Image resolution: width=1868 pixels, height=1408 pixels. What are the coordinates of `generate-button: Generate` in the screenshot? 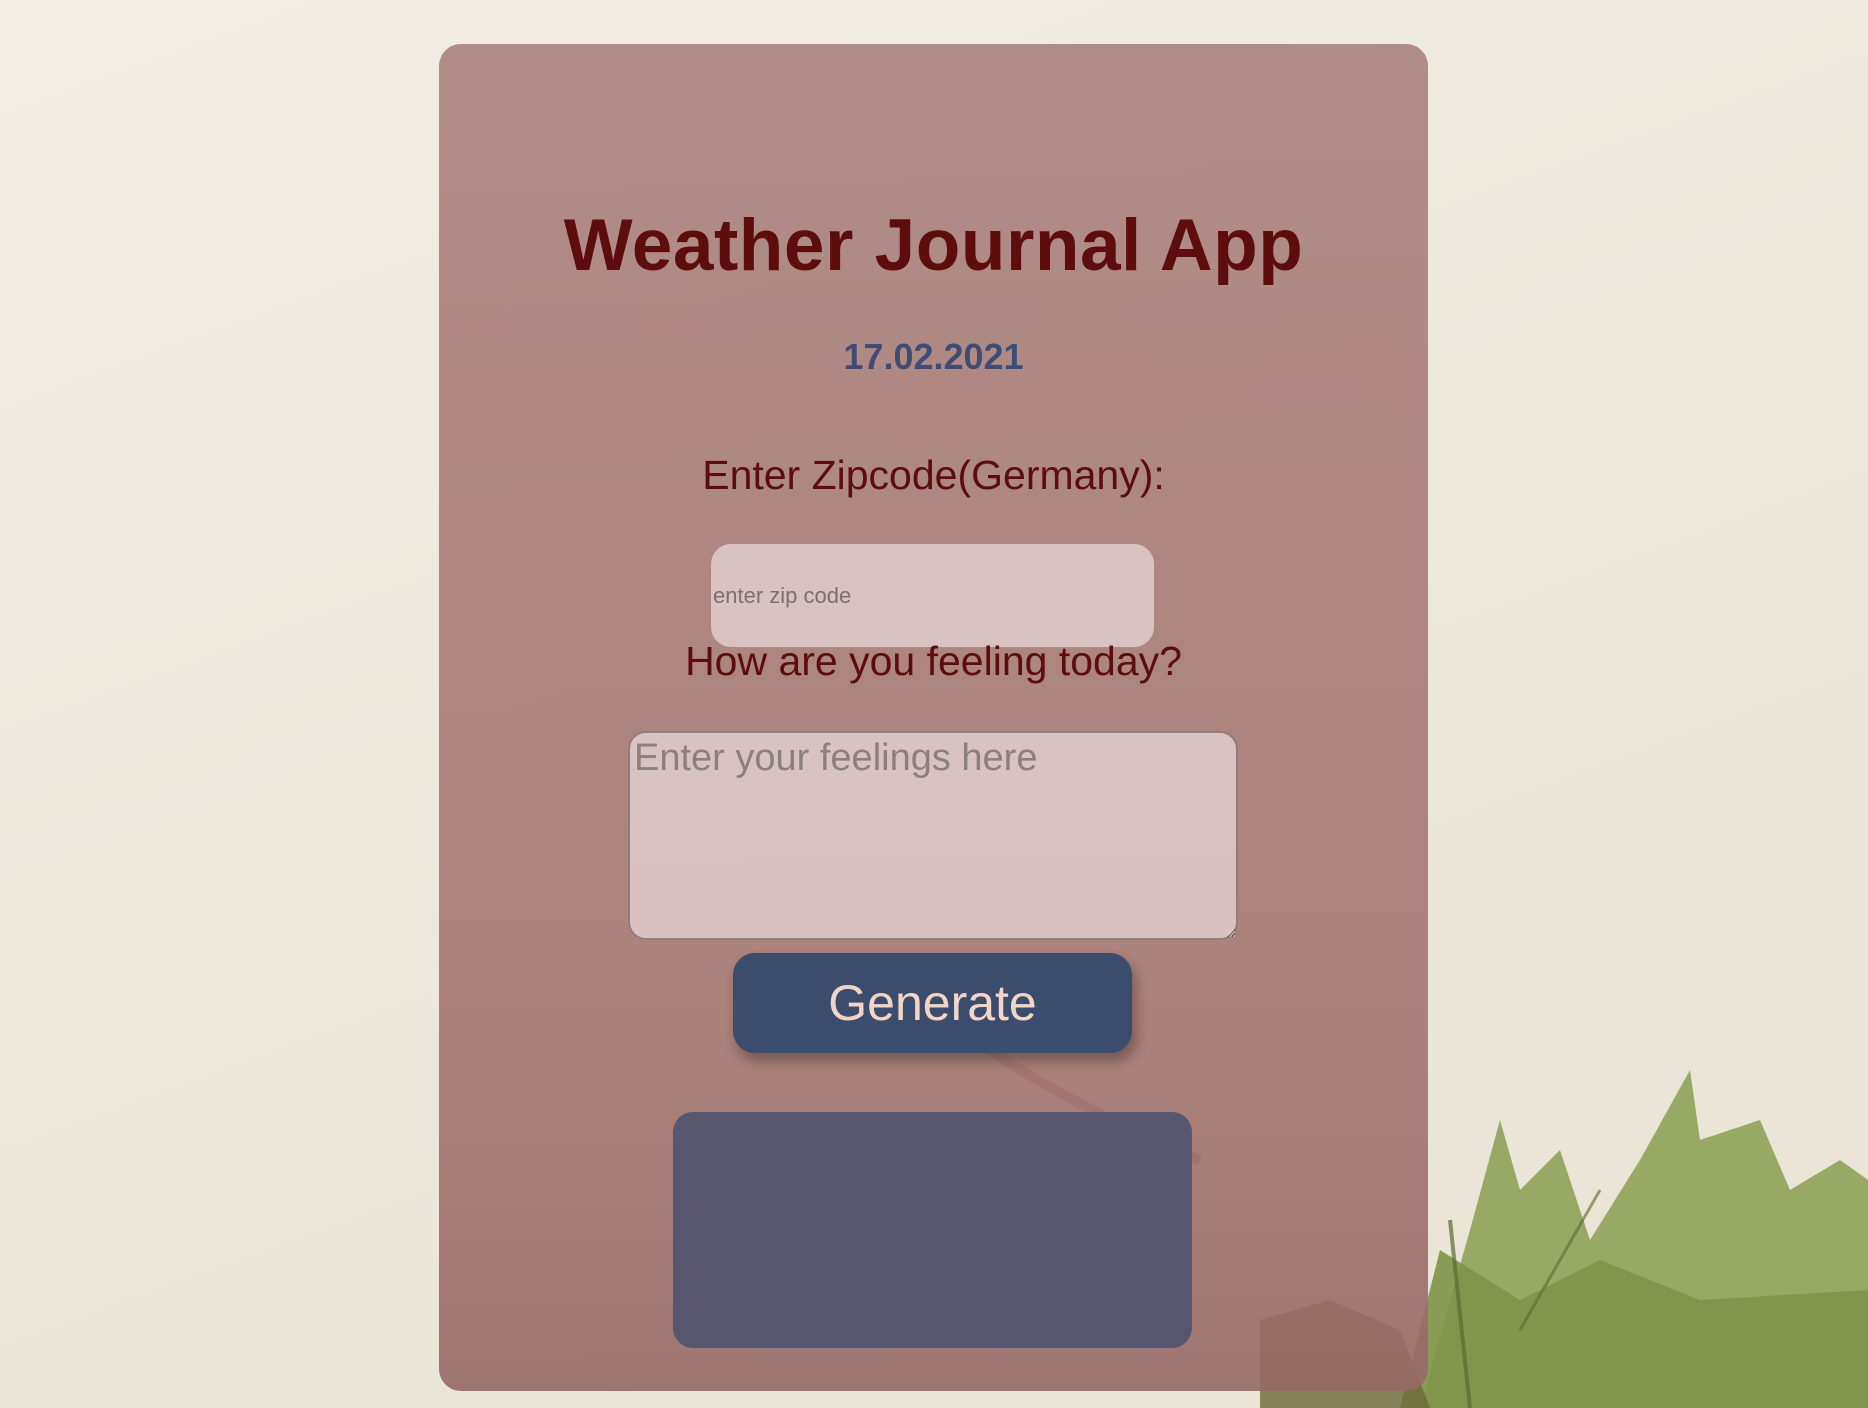 It's located at (932, 1003).